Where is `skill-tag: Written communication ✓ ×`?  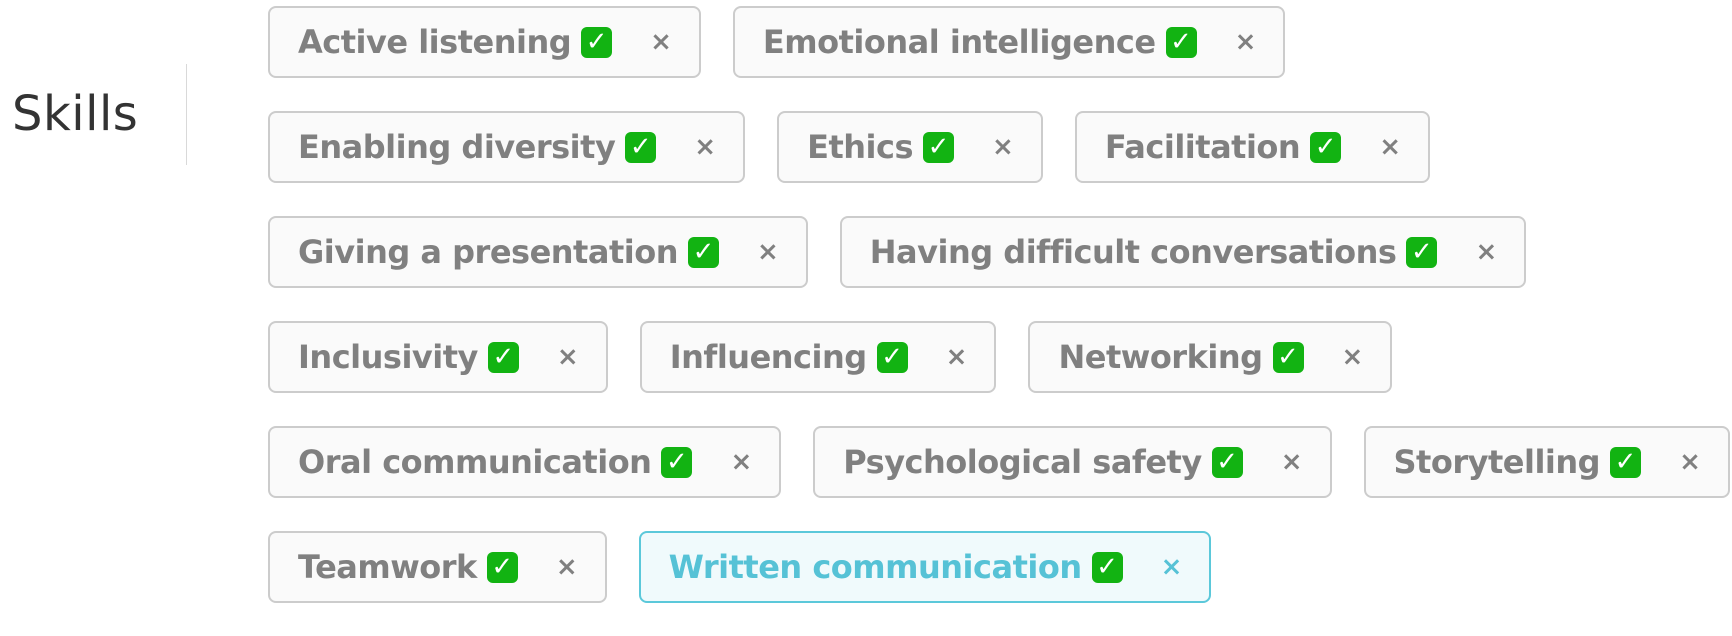
skill-tag: Written communication ✓ × is located at coordinates (925, 567).